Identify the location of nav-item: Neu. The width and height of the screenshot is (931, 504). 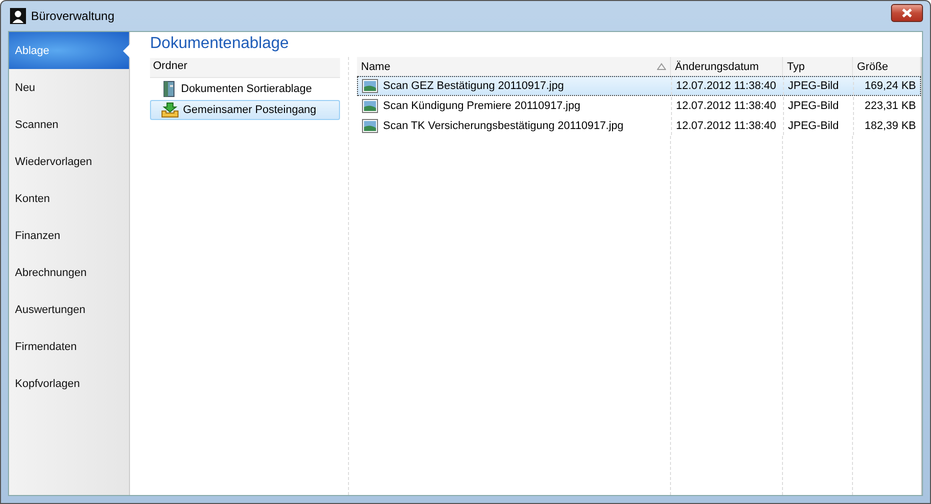
(69, 87).